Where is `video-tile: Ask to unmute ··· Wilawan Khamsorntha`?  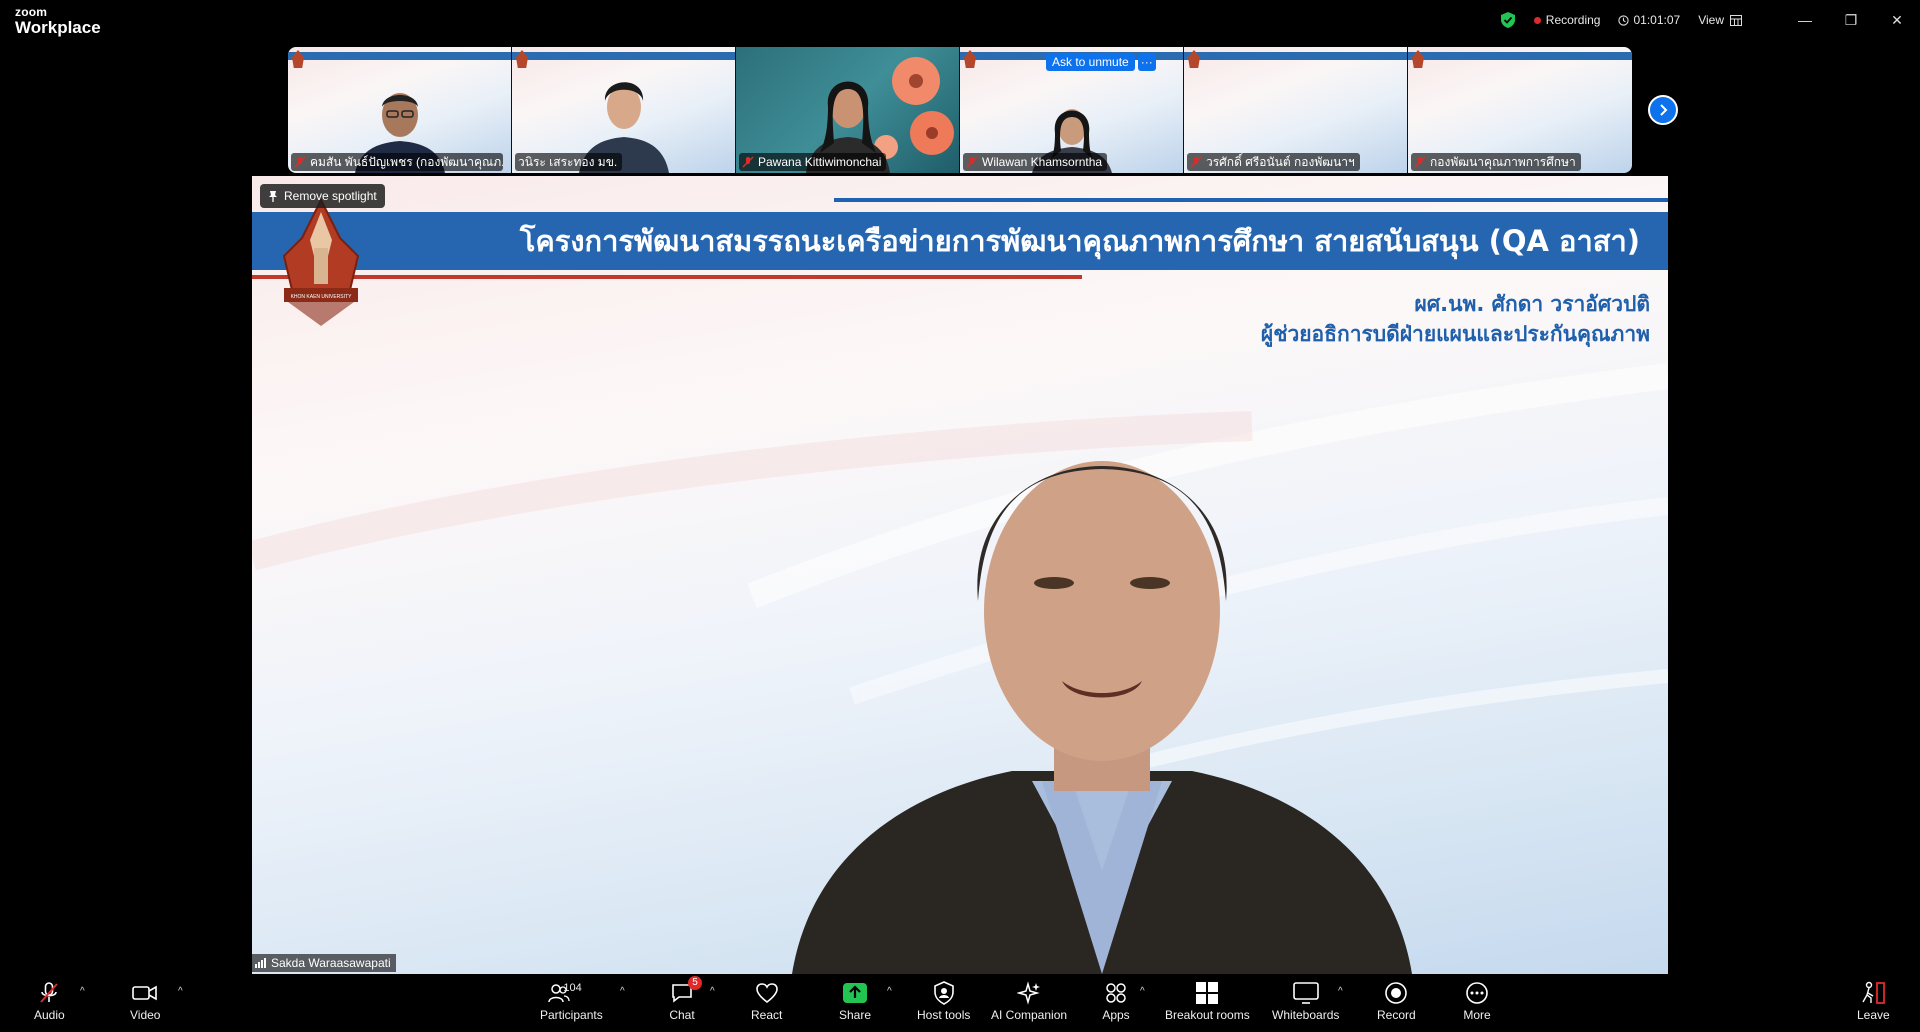 video-tile: Ask to unmute ··· Wilawan Khamsorntha is located at coordinates (1072, 110).